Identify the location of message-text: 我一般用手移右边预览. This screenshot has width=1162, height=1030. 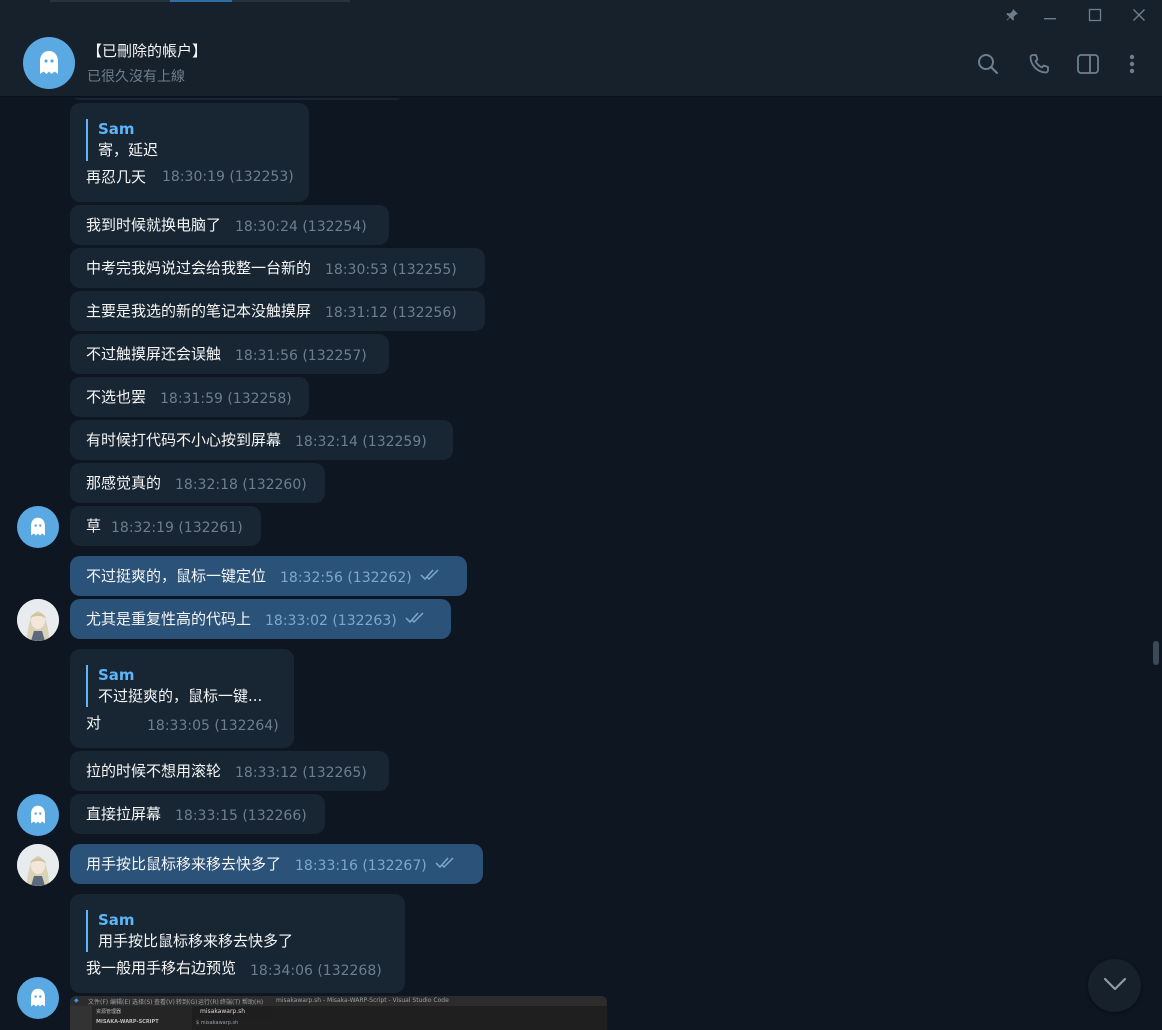
(161, 968).